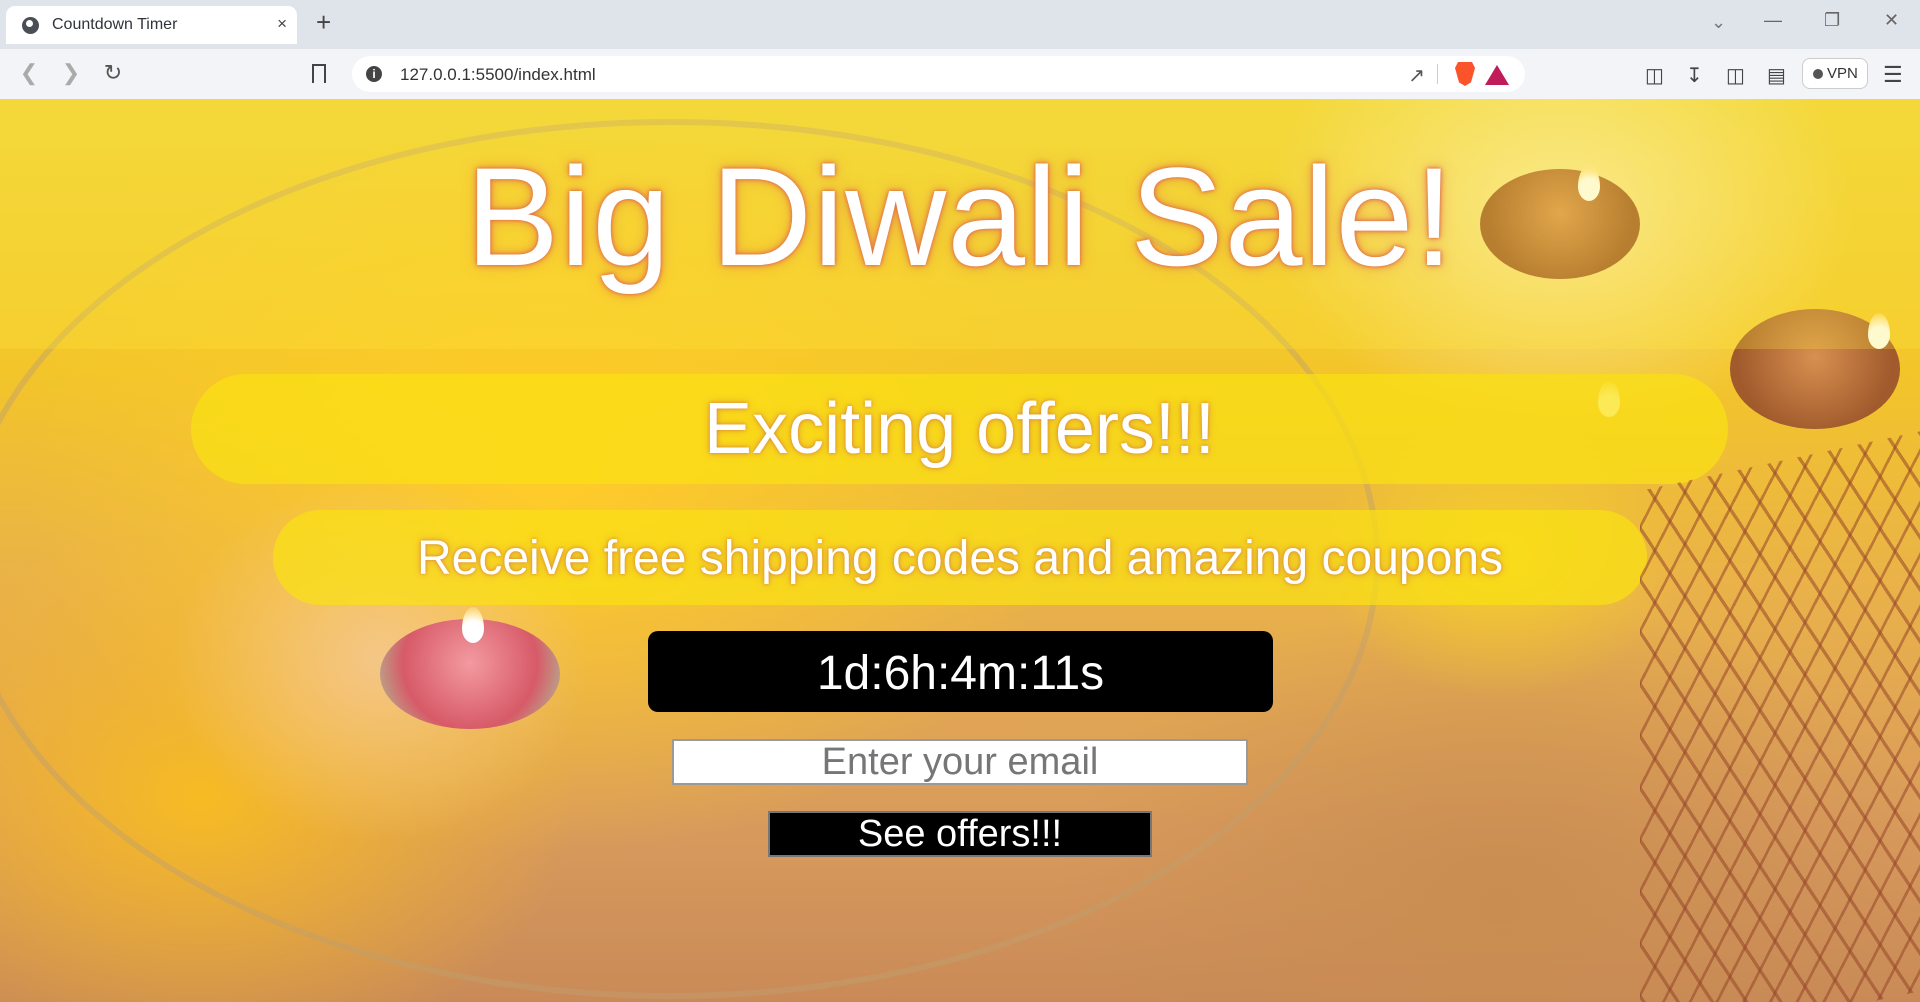 The width and height of the screenshot is (1920, 1002). I want to click on countdown-timer: 1d:6h:4m:11s, so click(960, 671).